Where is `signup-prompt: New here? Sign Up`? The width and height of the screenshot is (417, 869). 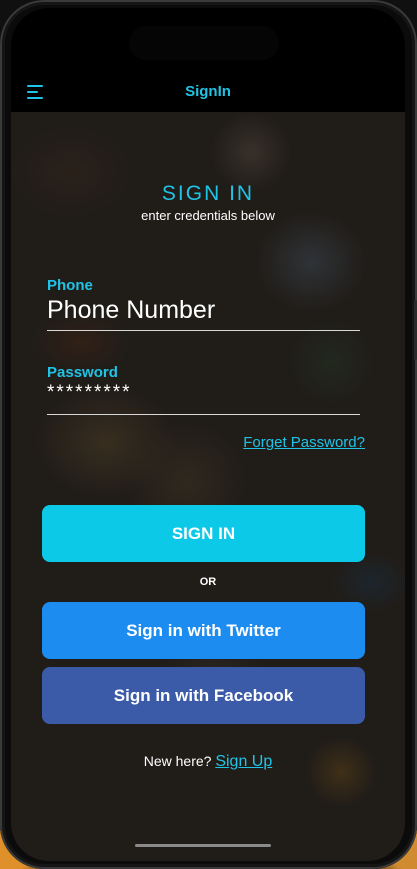 signup-prompt: New here? Sign Up is located at coordinates (208, 762).